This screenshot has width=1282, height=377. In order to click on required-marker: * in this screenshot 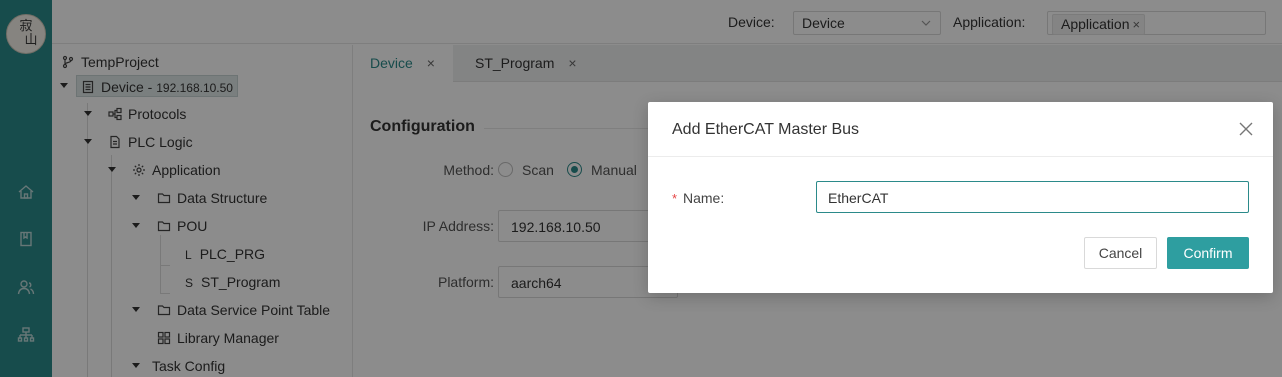, I will do `click(675, 198)`.